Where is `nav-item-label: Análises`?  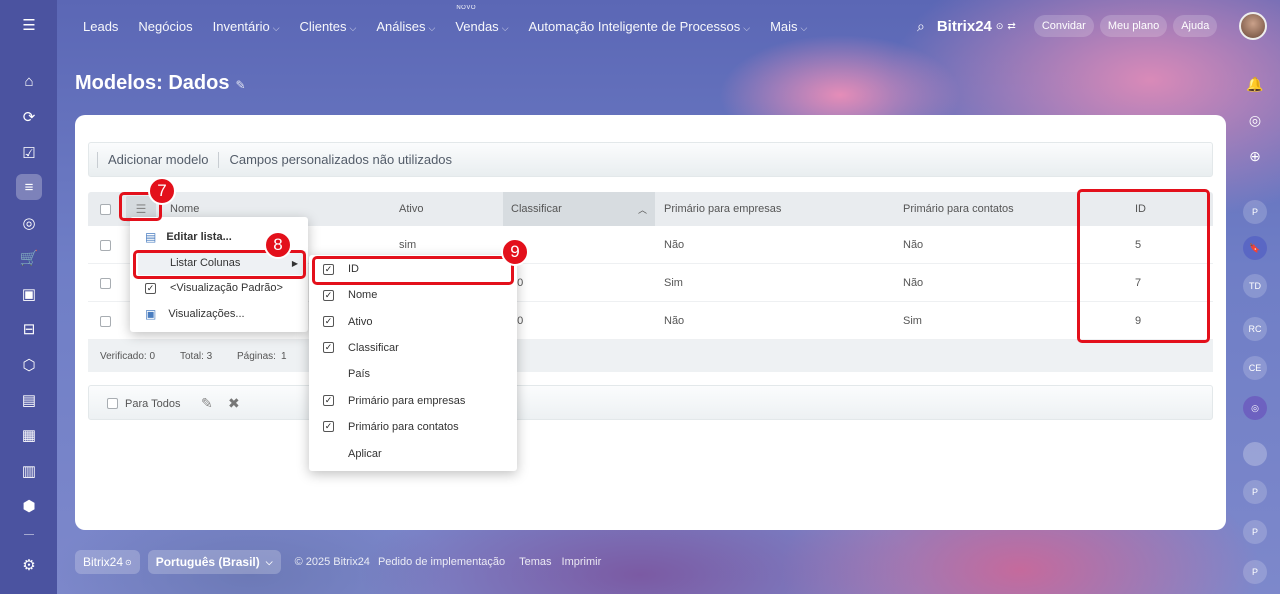
nav-item-label: Análises is located at coordinates (401, 26).